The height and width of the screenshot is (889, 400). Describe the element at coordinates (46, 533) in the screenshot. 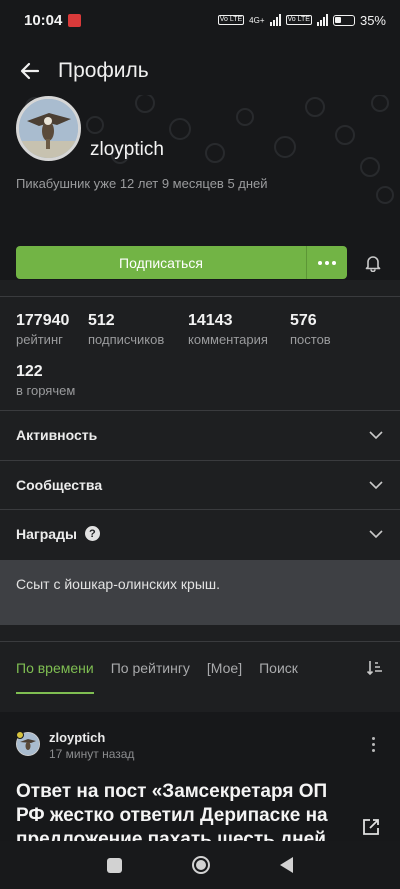

I see `section-label: Награды` at that location.